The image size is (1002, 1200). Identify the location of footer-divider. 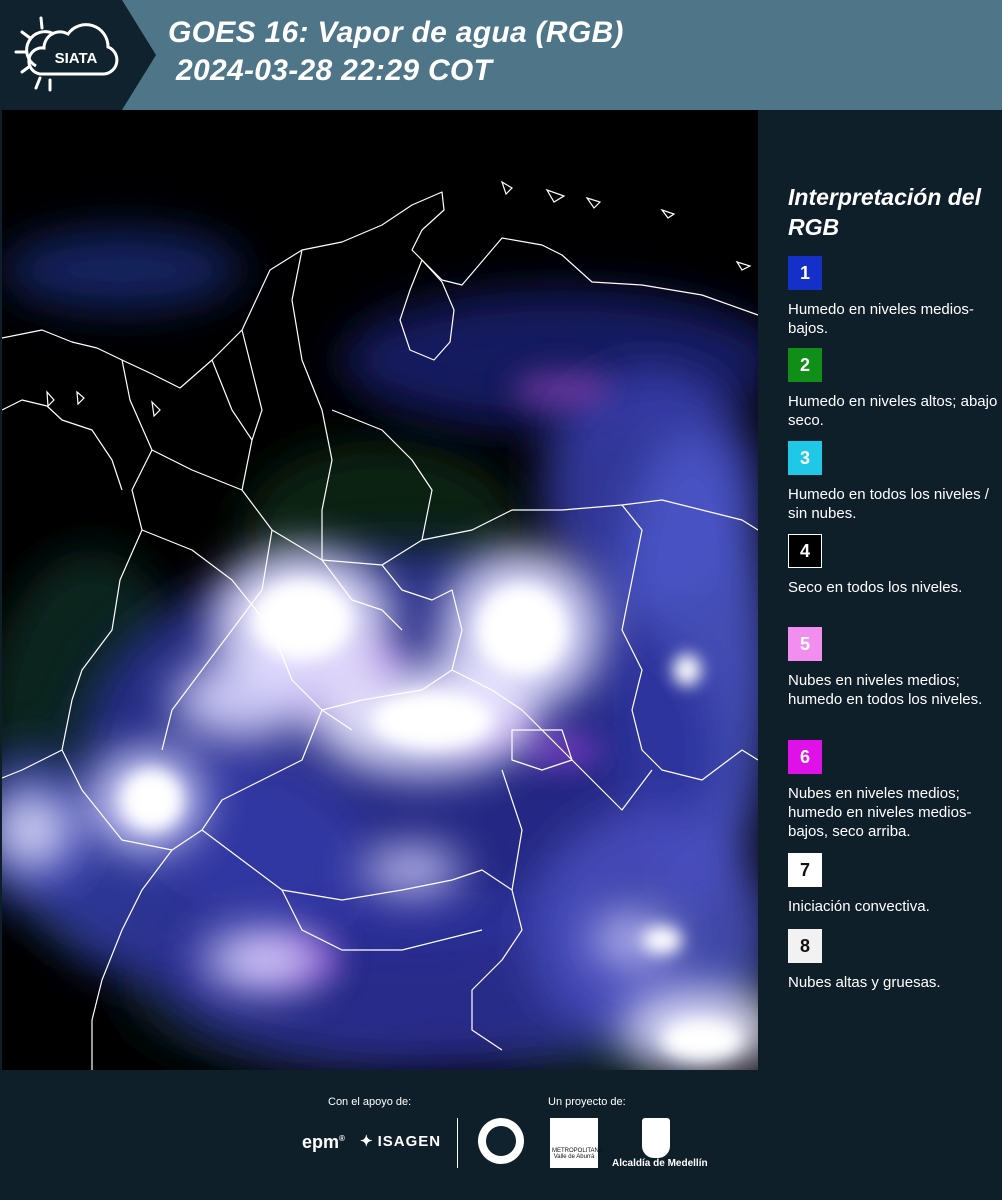
(457, 1143).